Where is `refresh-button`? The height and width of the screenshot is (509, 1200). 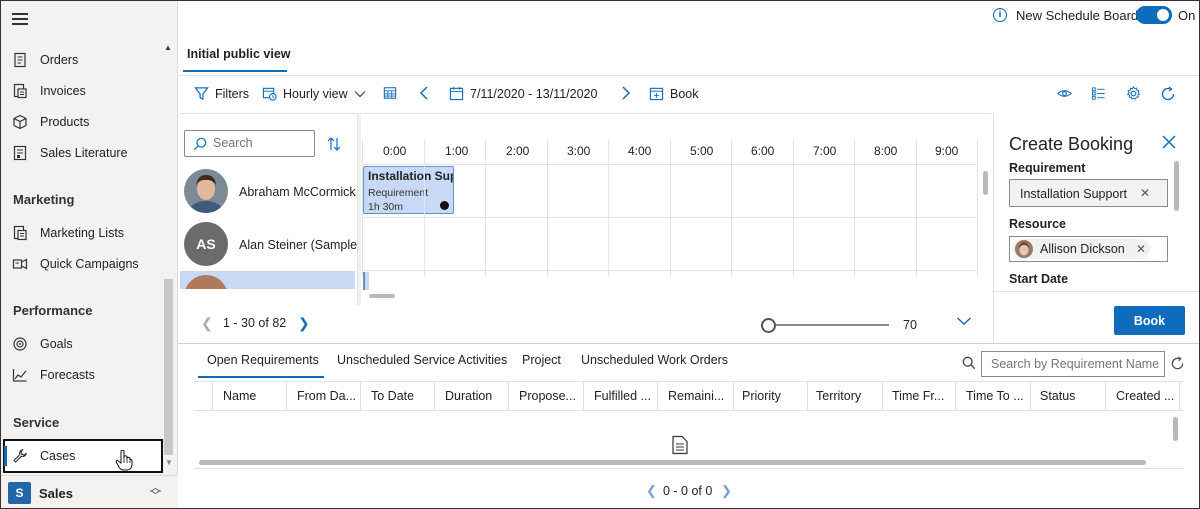
refresh-button is located at coordinates (1171, 94).